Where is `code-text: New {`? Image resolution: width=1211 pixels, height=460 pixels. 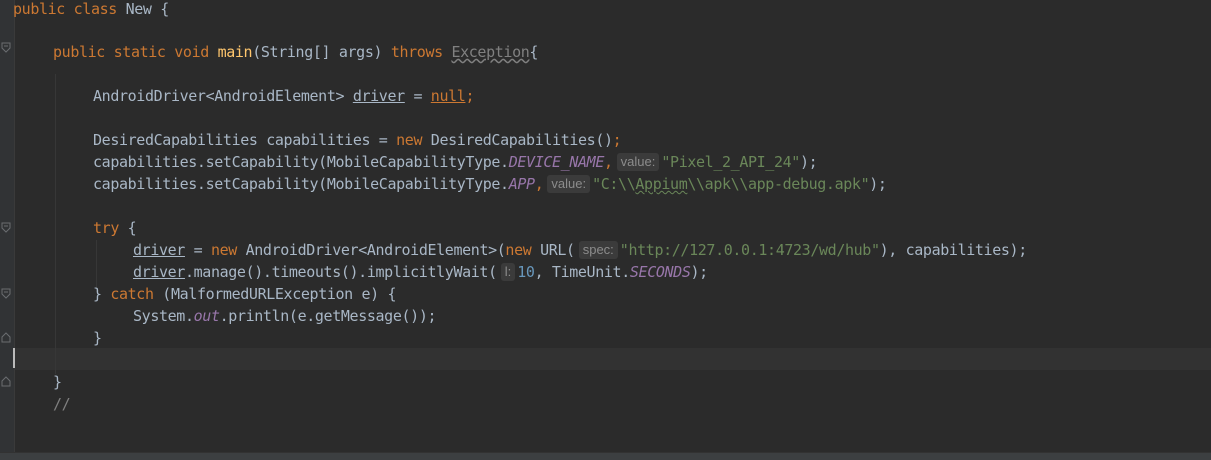 code-text: New { is located at coordinates (143, 9).